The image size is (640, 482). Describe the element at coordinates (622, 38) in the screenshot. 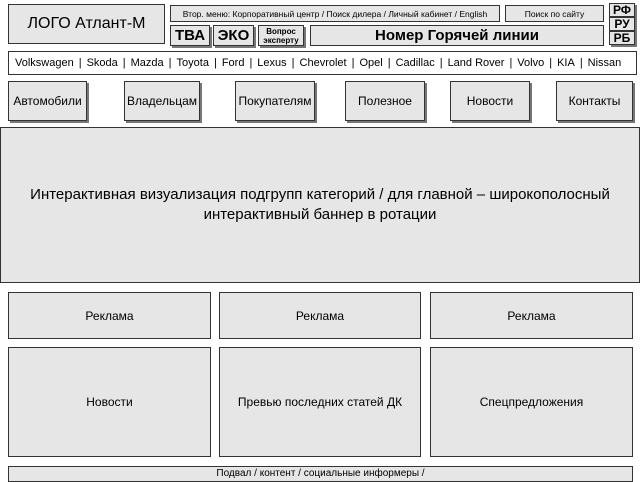

I see `lang-rb-button: РБ` at that location.